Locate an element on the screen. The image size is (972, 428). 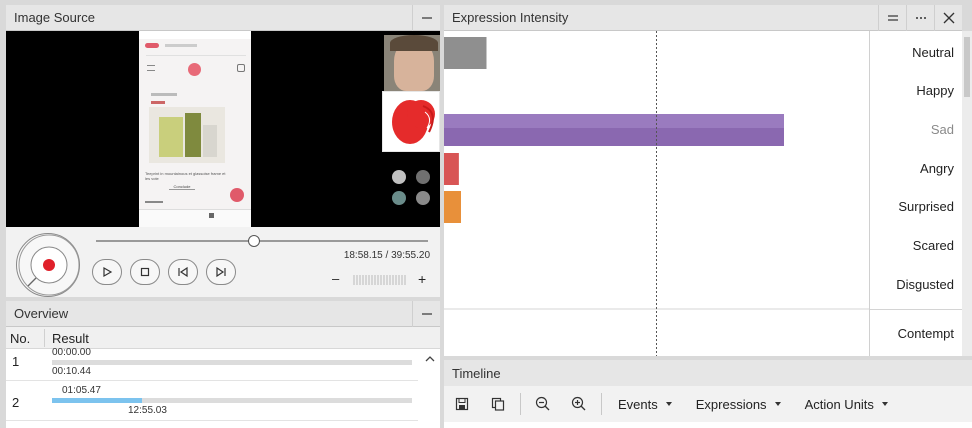
zoom-in-button is located at coordinates (579, 404).